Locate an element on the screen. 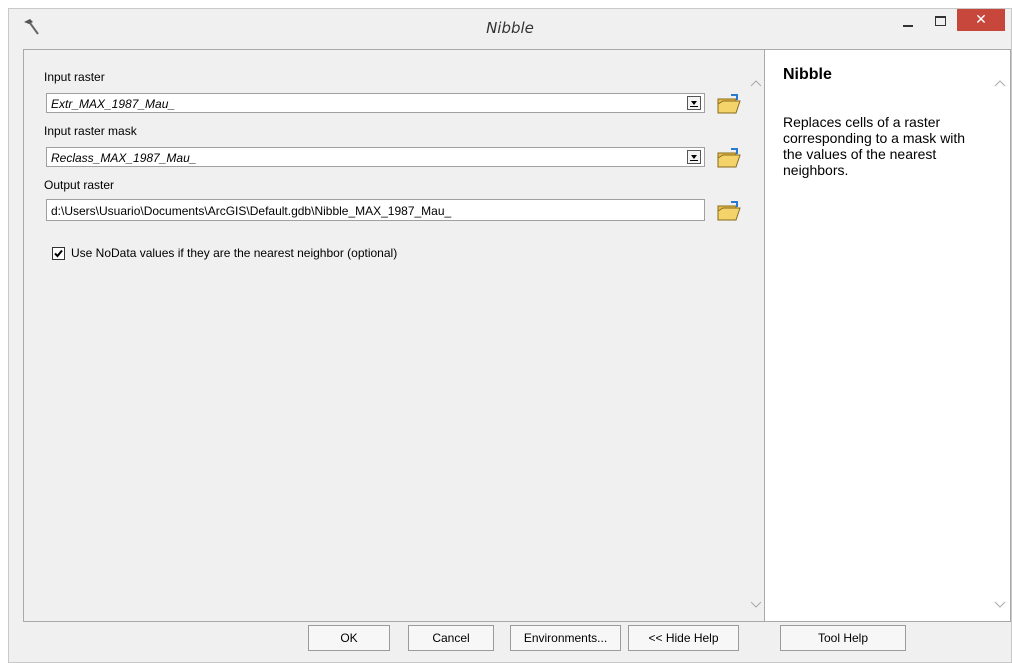  help-title: Nibble is located at coordinates (807, 74).